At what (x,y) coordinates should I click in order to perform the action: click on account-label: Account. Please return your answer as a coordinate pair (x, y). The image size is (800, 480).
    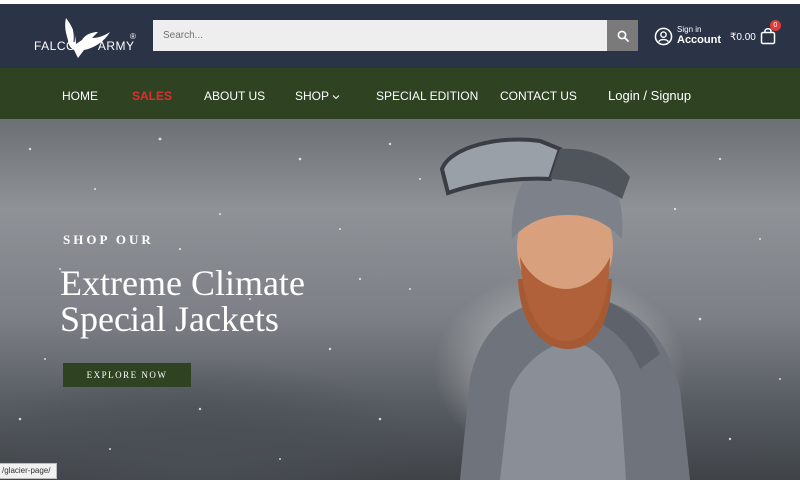
    Looking at the image, I should click on (699, 40).